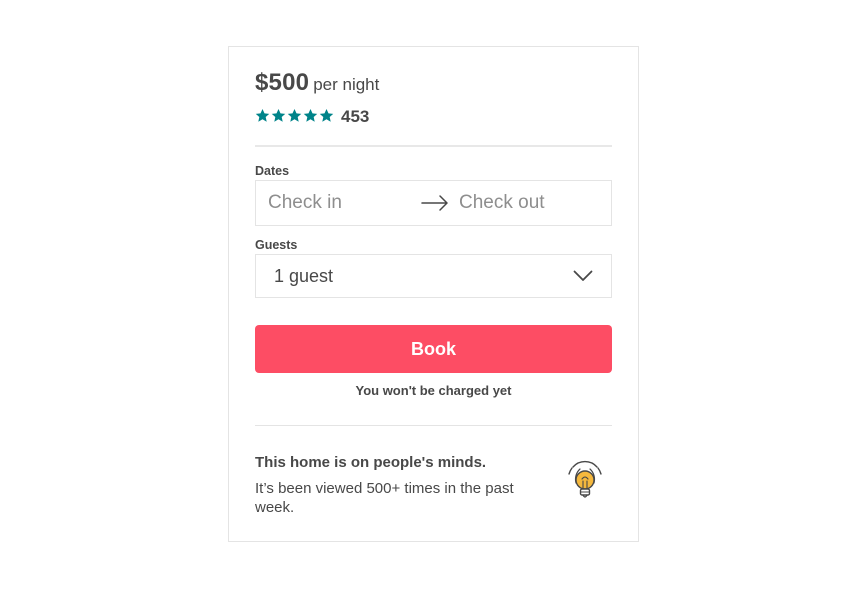 The width and height of the screenshot is (864, 608). Describe the element at coordinates (346, 84) in the screenshot. I see `price-unit: per night` at that location.